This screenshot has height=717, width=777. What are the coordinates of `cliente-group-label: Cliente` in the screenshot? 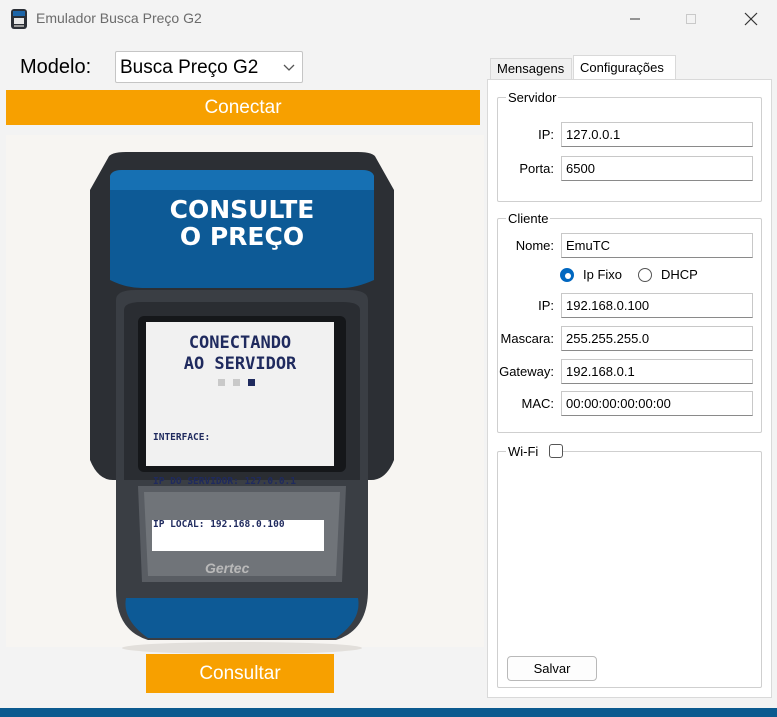 It's located at (528, 218).